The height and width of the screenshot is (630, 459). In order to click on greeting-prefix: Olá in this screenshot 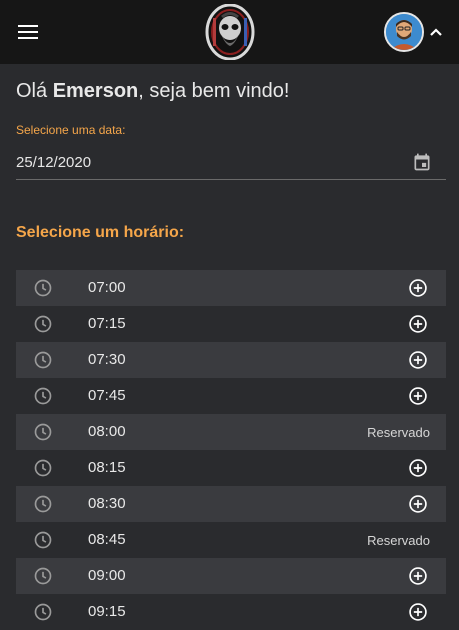, I will do `click(34, 91)`.